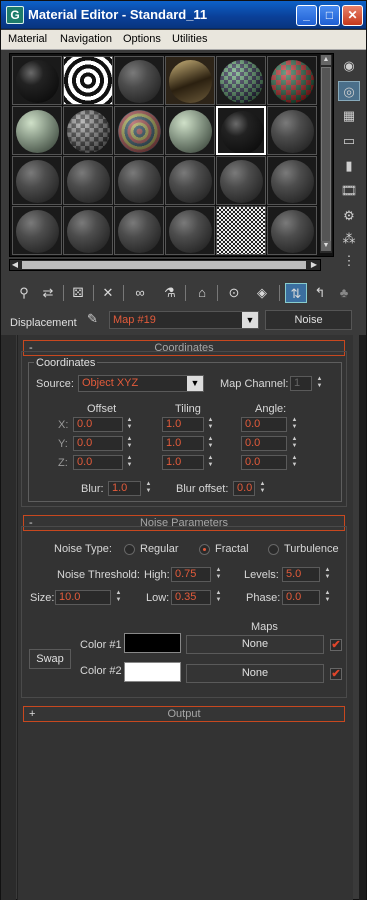 This screenshot has height=900, width=367. I want to click on tiling-x-field: 1.0, so click(183, 424).